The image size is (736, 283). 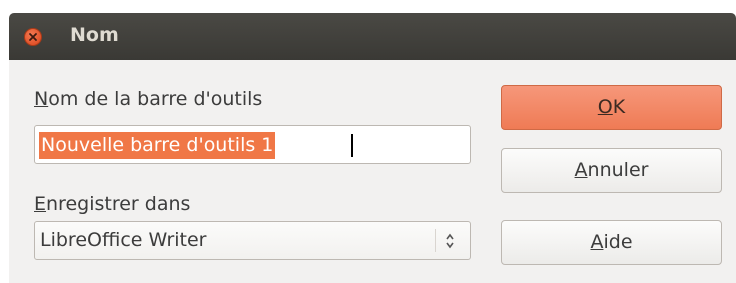 I want to click on close-button, so click(x=33, y=37).